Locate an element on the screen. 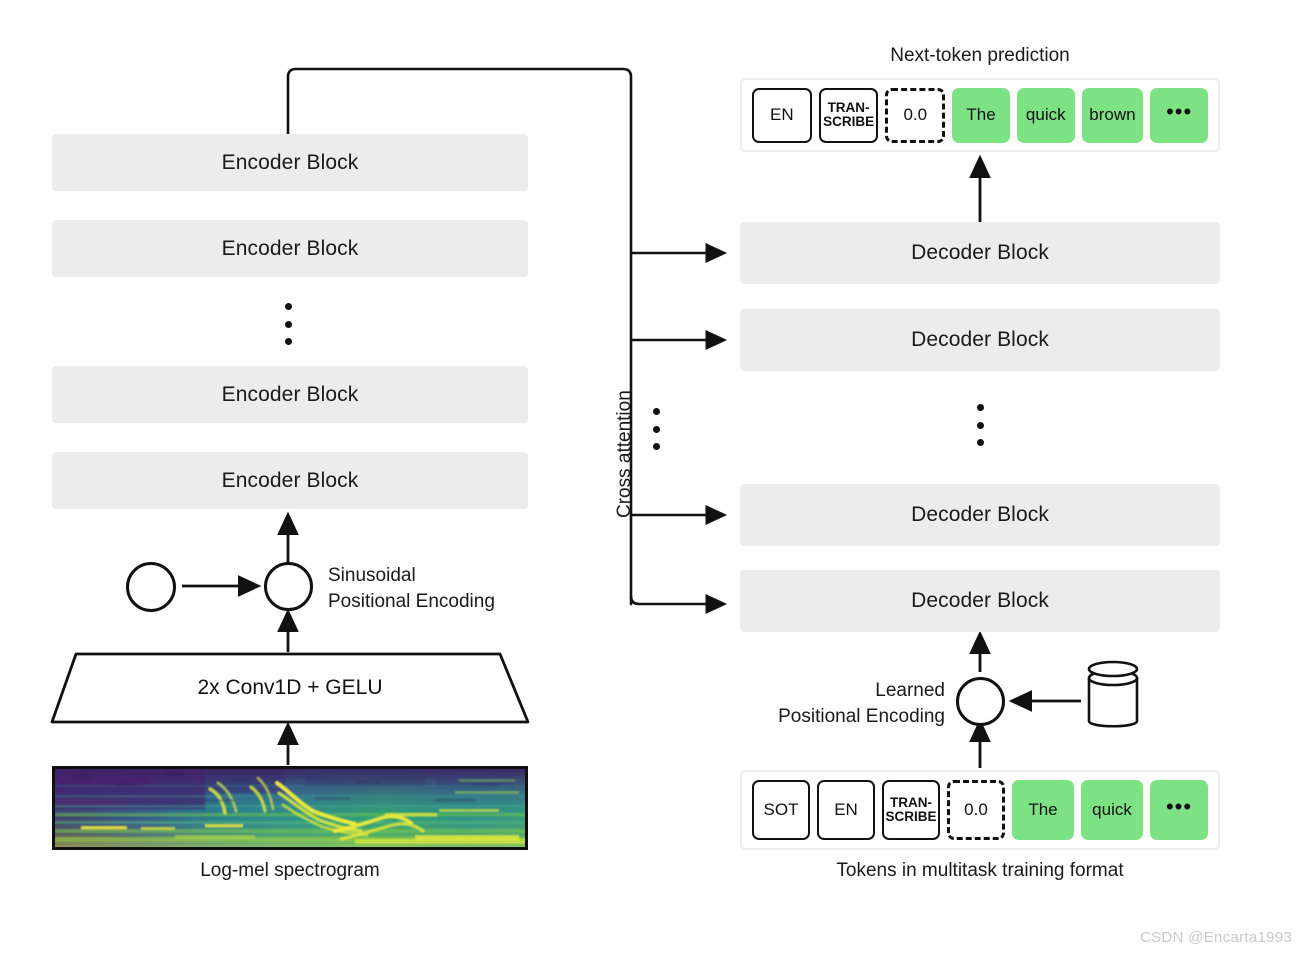  decoder-block-3: Decoder Block is located at coordinates (980, 515).